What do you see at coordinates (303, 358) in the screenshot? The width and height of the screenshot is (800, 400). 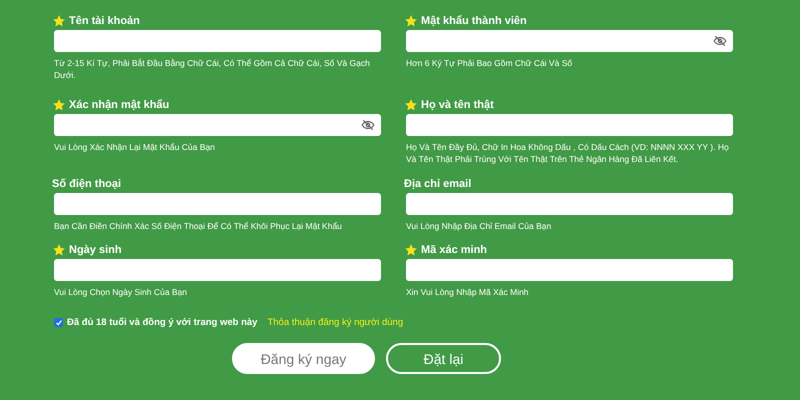 I see `register-button: Đăng ký ngay` at bounding box center [303, 358].